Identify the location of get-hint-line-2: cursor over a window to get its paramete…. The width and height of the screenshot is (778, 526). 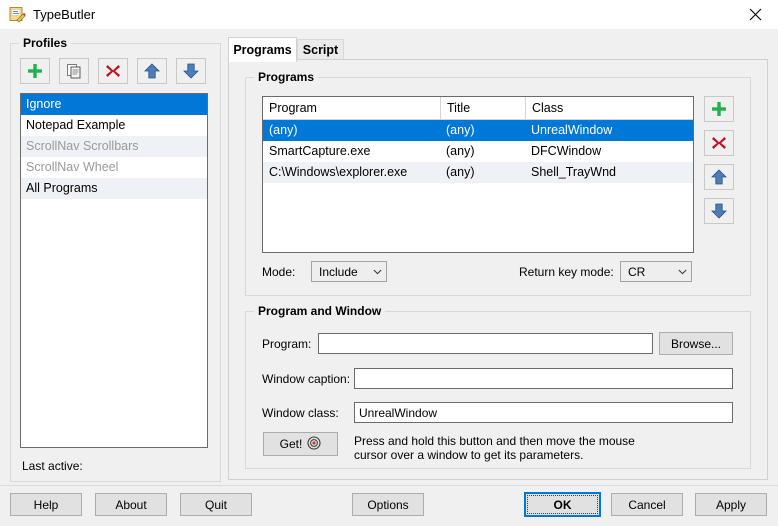
(469, 455).